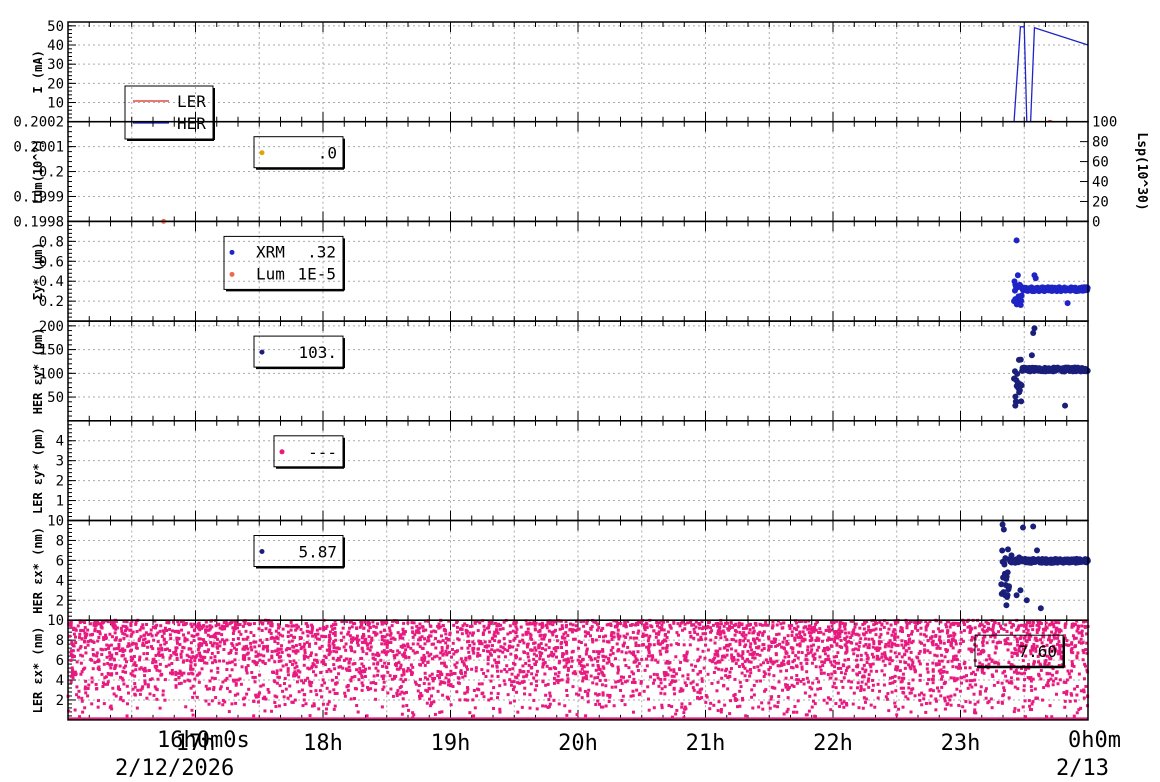 This screenshot has height=782, width=1160. I want to click on y-axis-label: HER εx* (nm), so click(38, 570).